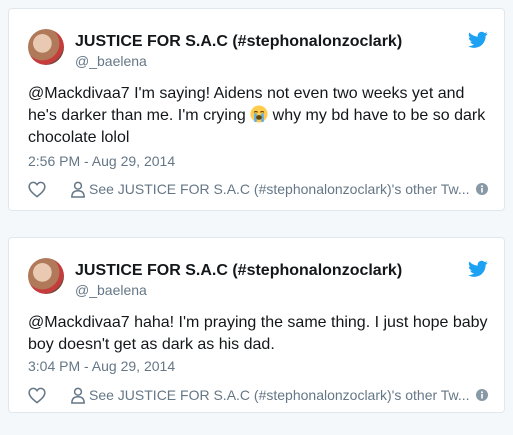  What do you see at coordinates (101, 366) in the screenshot?
I see `timestamp-link: 3:04 PM - Aug 29, 2014` at bounding box center [101, 366].